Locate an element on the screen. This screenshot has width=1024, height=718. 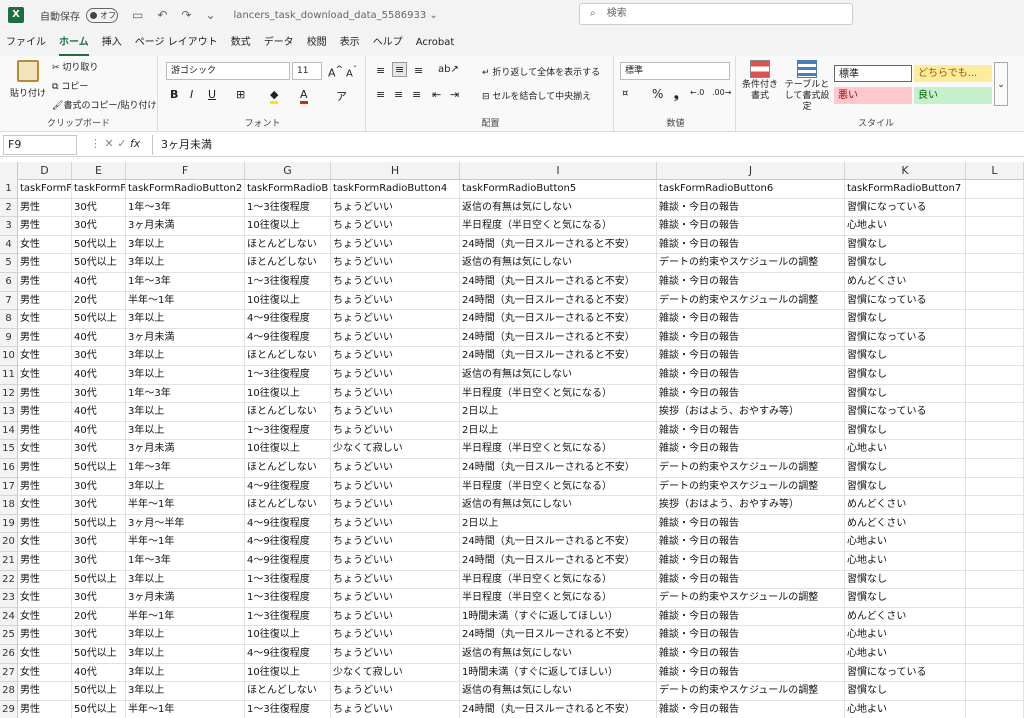
cell-d7: 男性 is located at coordinates (45, 301).